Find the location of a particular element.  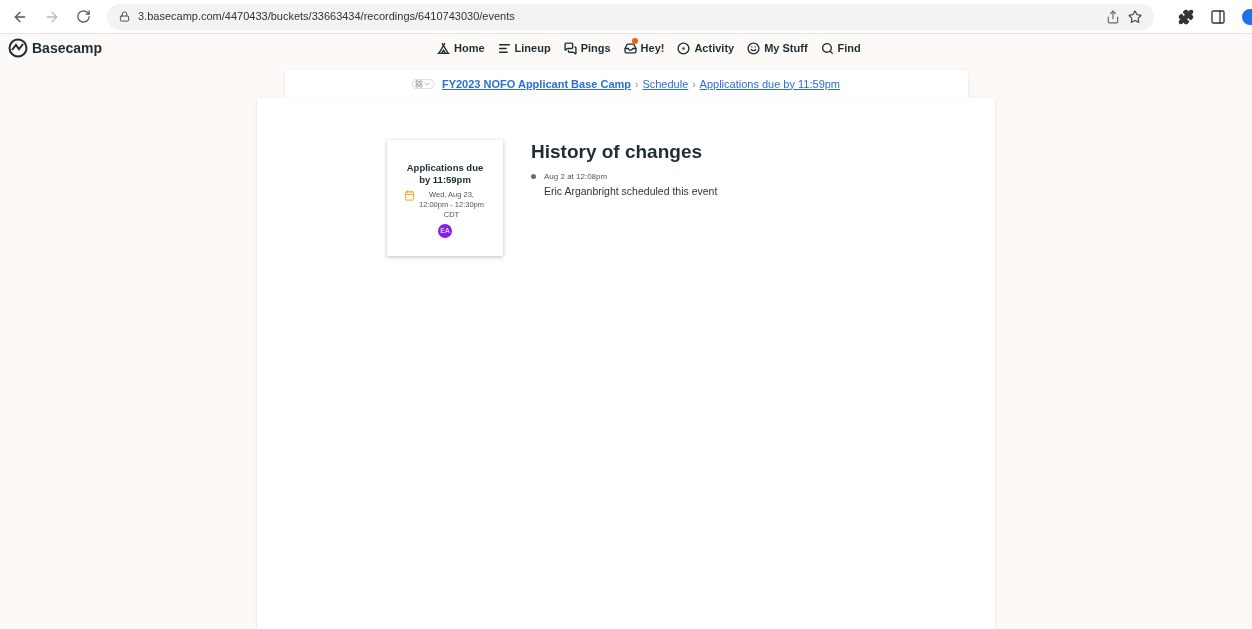

profile-icon is located at coordinates (1247, 16).